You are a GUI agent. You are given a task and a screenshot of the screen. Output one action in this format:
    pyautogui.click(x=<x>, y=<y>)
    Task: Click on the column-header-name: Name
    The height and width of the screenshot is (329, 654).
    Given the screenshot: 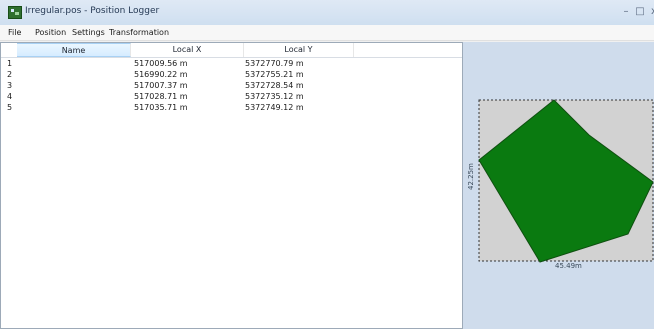 What is the action you would take?
    pyautogui.click(x=74, y=50)
    